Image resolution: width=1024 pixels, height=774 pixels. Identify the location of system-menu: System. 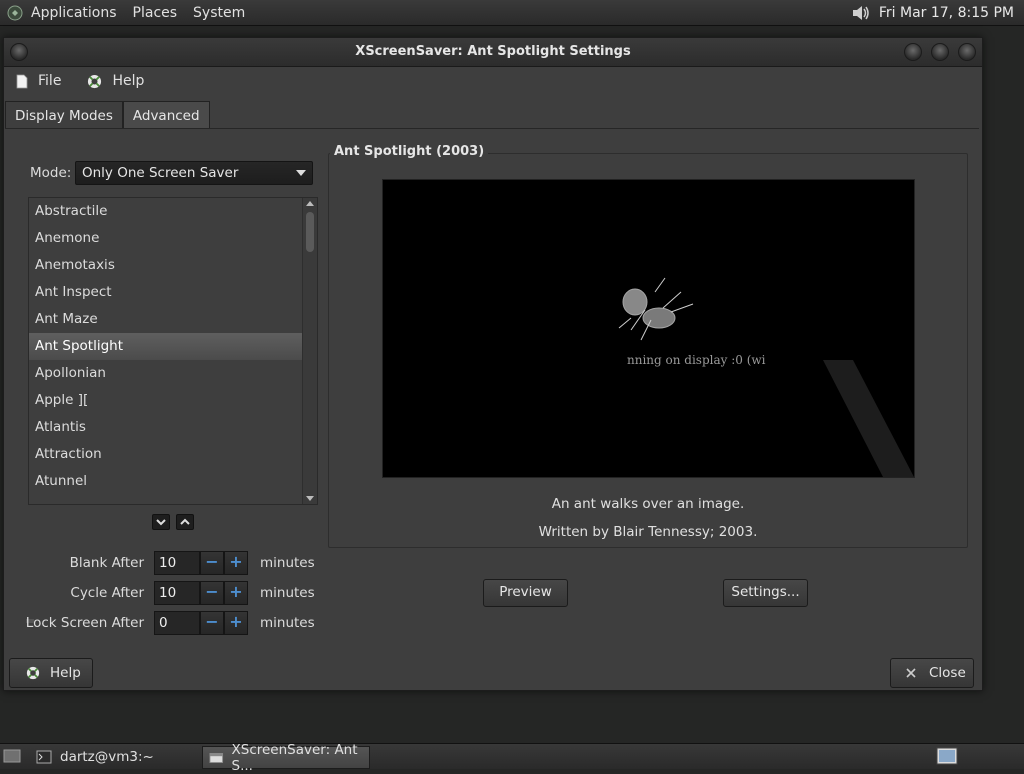
(219, 13).